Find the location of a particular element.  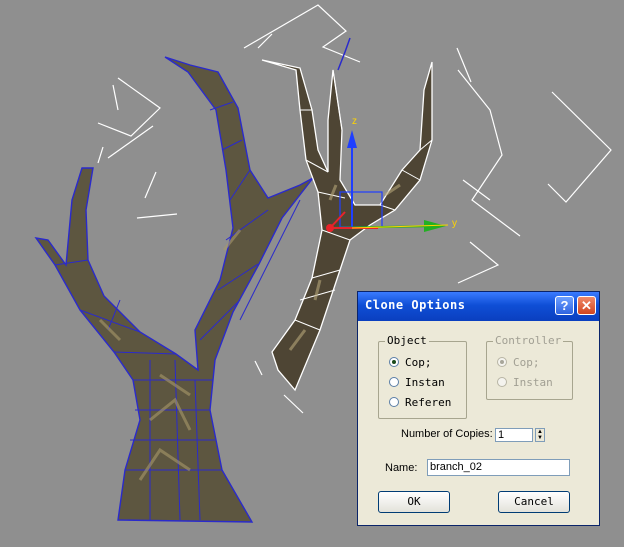

radio-instance-icon is located at coordinates (394, 382).